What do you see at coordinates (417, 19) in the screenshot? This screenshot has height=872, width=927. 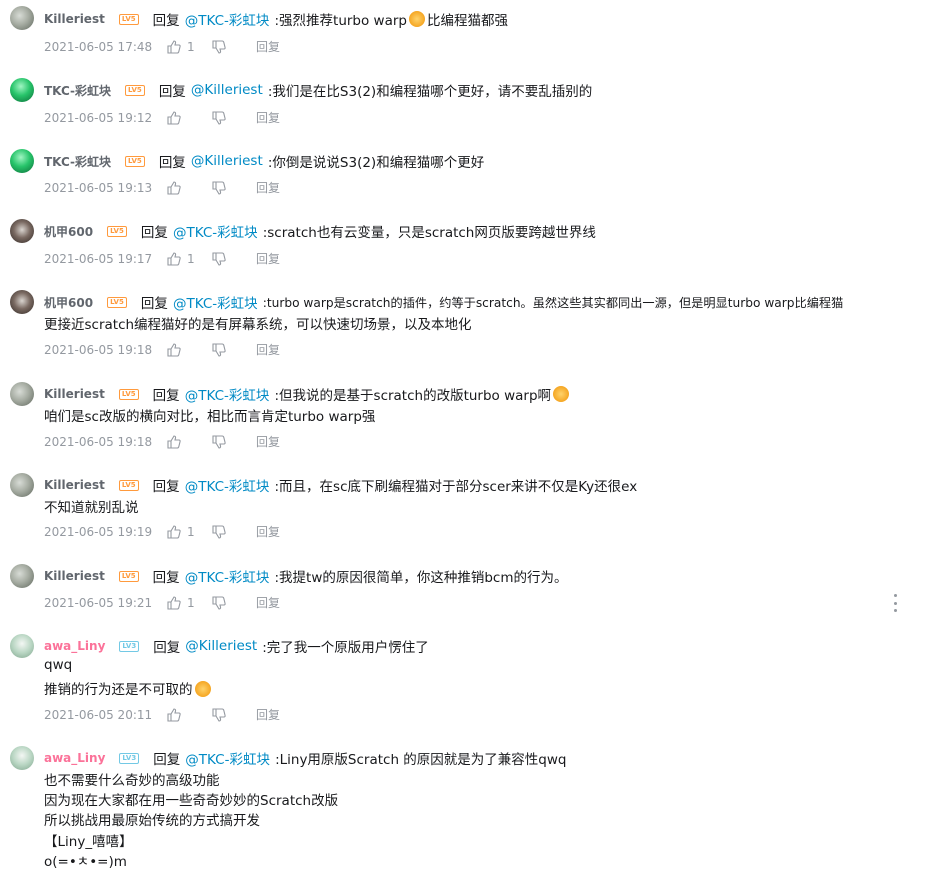 I see `cat-emoji-icon` at bounding box center [417, 19].